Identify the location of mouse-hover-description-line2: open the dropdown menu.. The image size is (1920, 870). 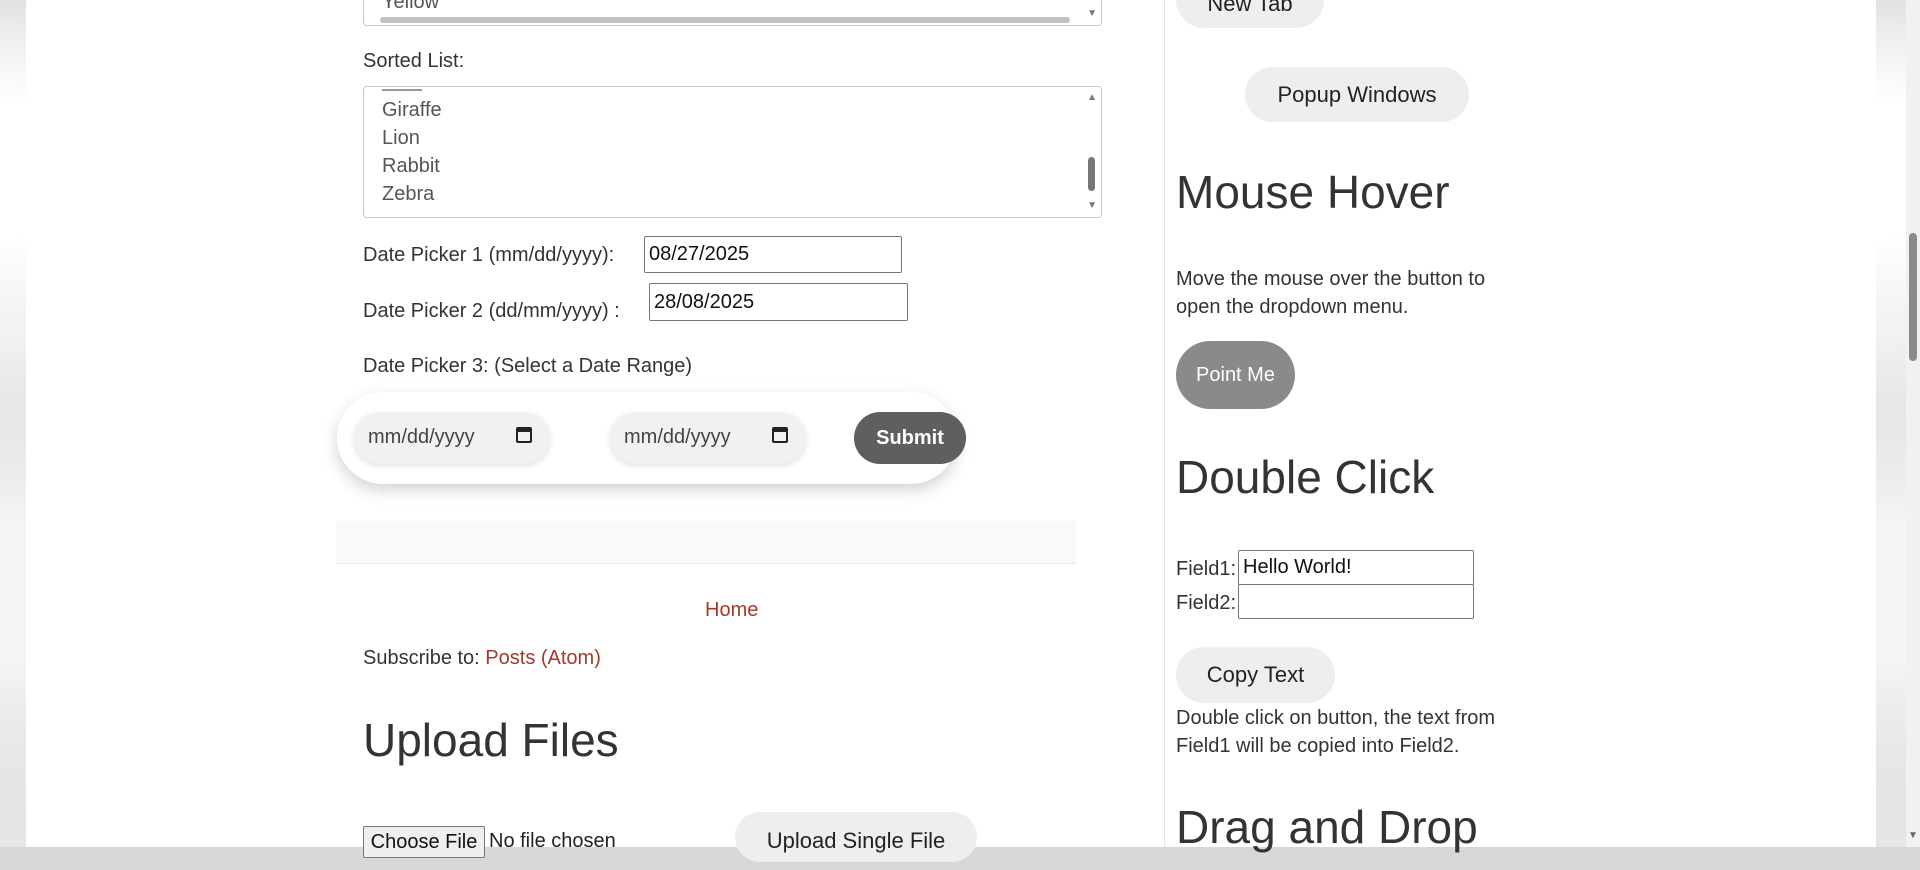
(1292, 307).